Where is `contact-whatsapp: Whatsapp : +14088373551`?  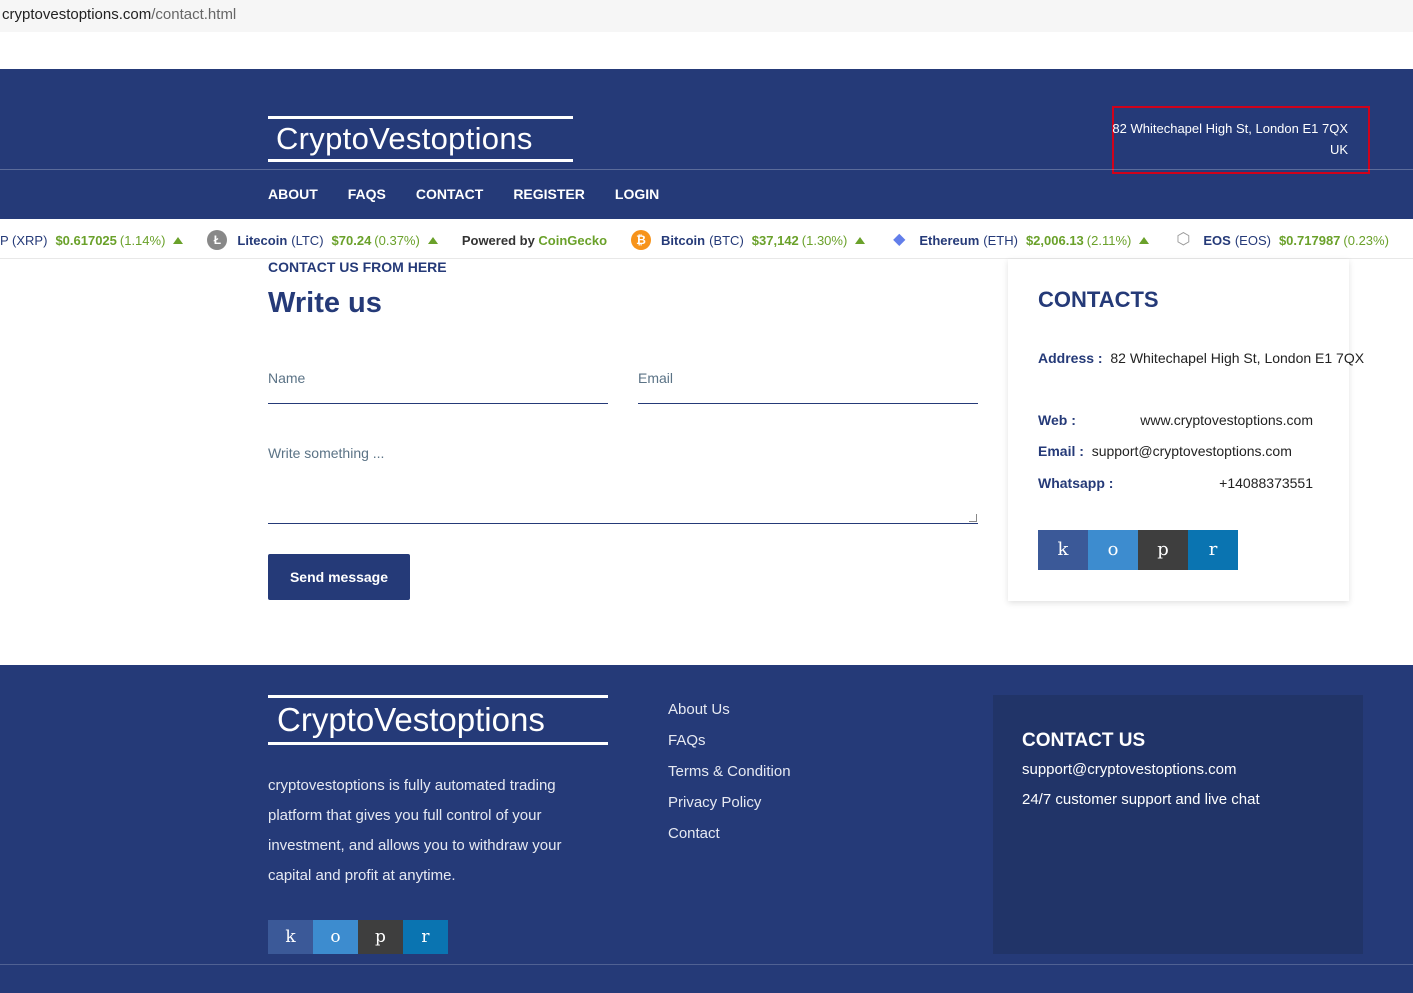 contact-whatsapp: Whatsapp : +14088373551 is located at coordinates (1175, 483).